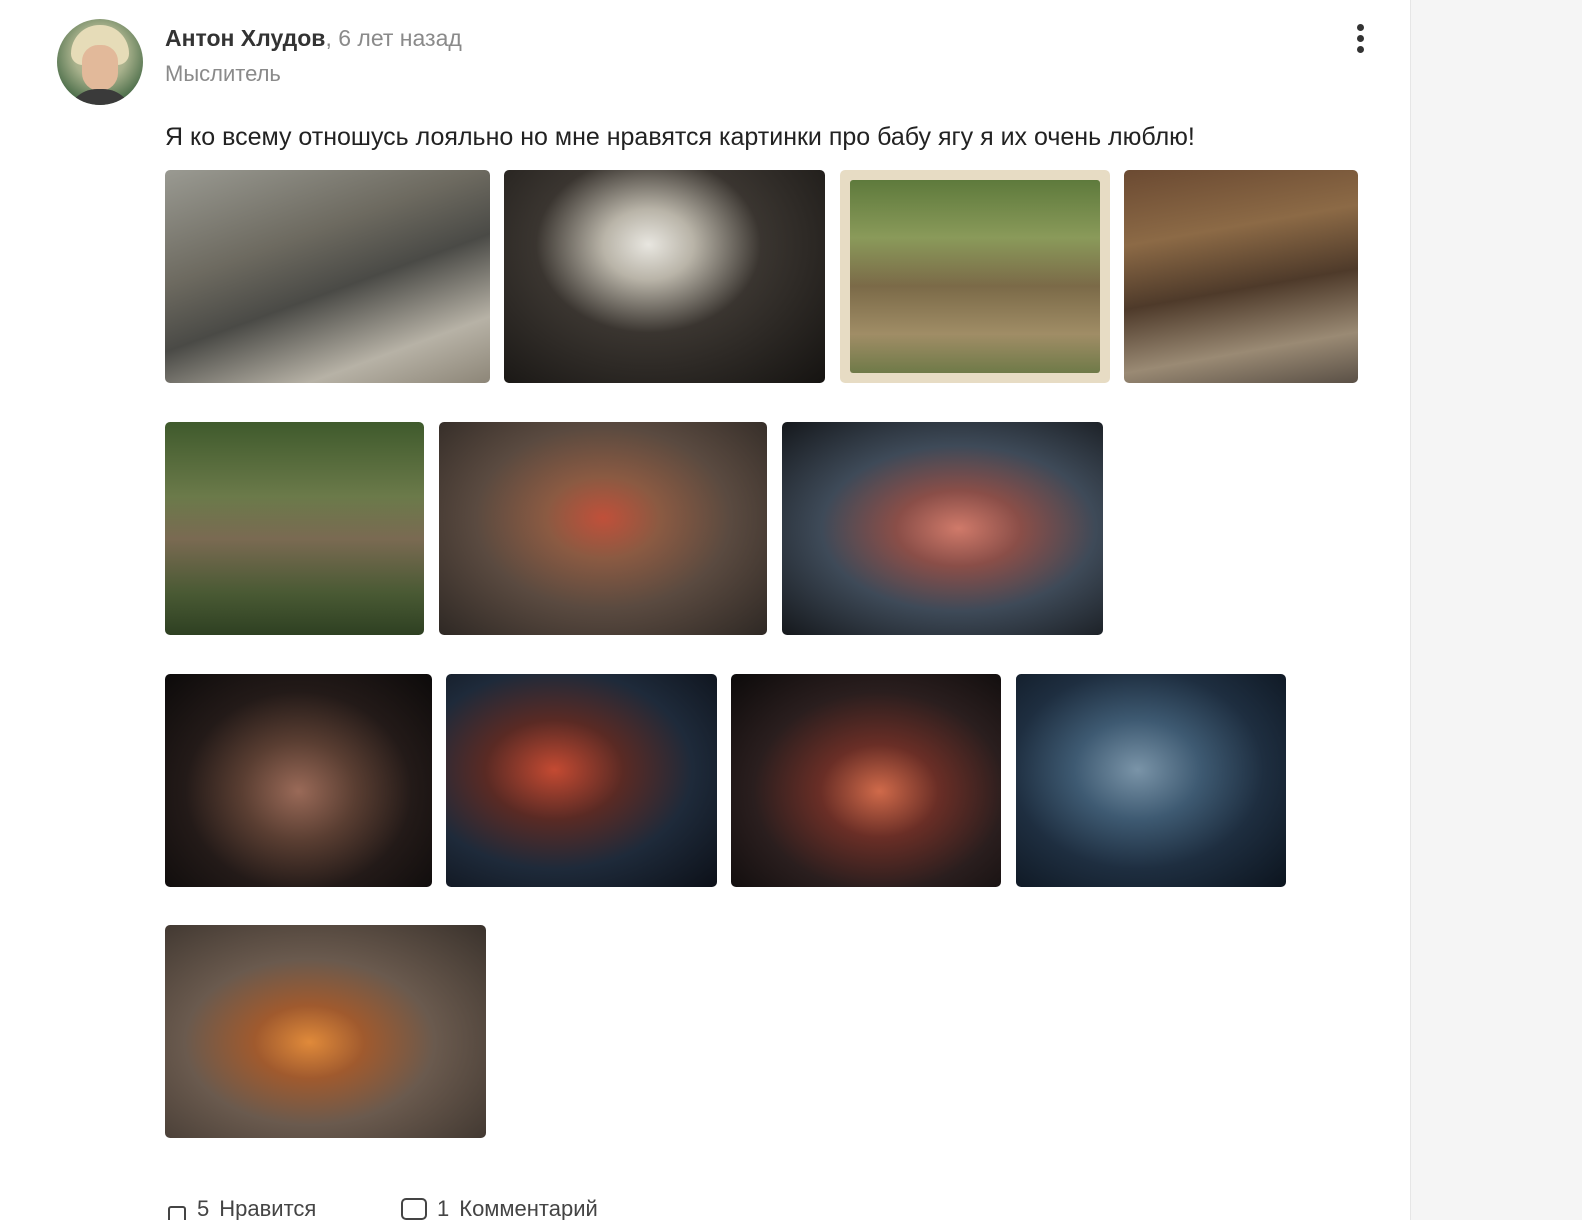  I want to click on likes-label: Нравится, so click(268, 1208).